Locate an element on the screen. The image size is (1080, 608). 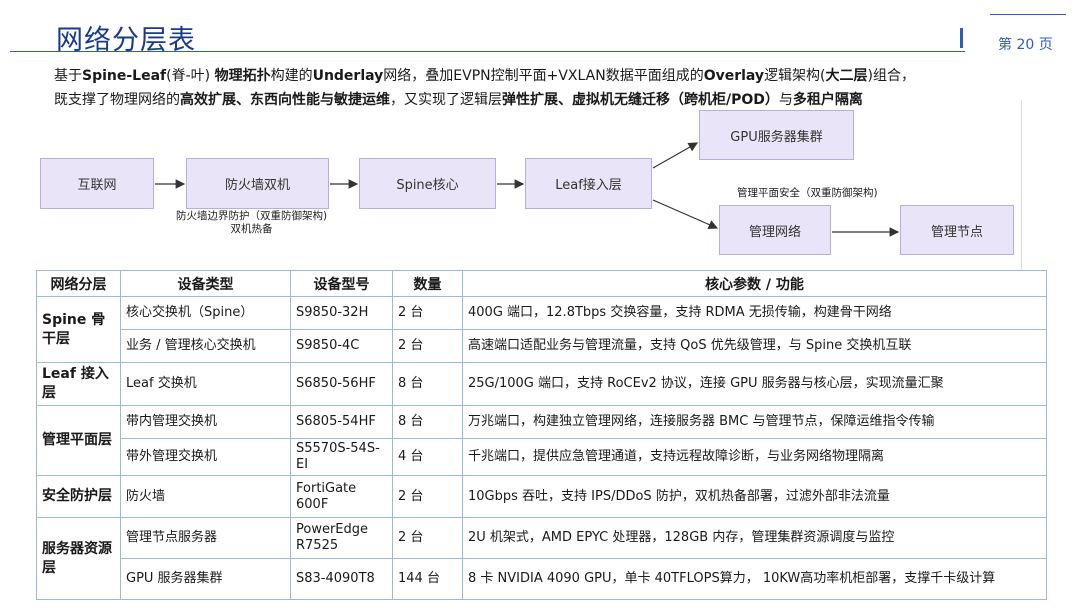
label-mgmt-security: 管理平面安全（双重防御架构) is located at coordinates (807, 193).